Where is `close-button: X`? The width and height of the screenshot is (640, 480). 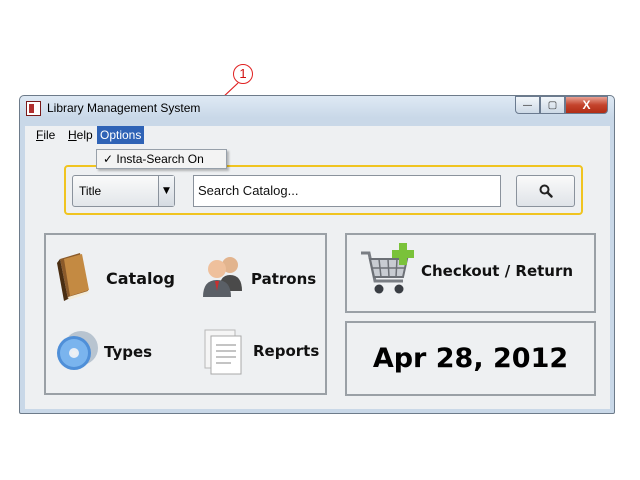
close-button: X is located at coordinates (586, 105).